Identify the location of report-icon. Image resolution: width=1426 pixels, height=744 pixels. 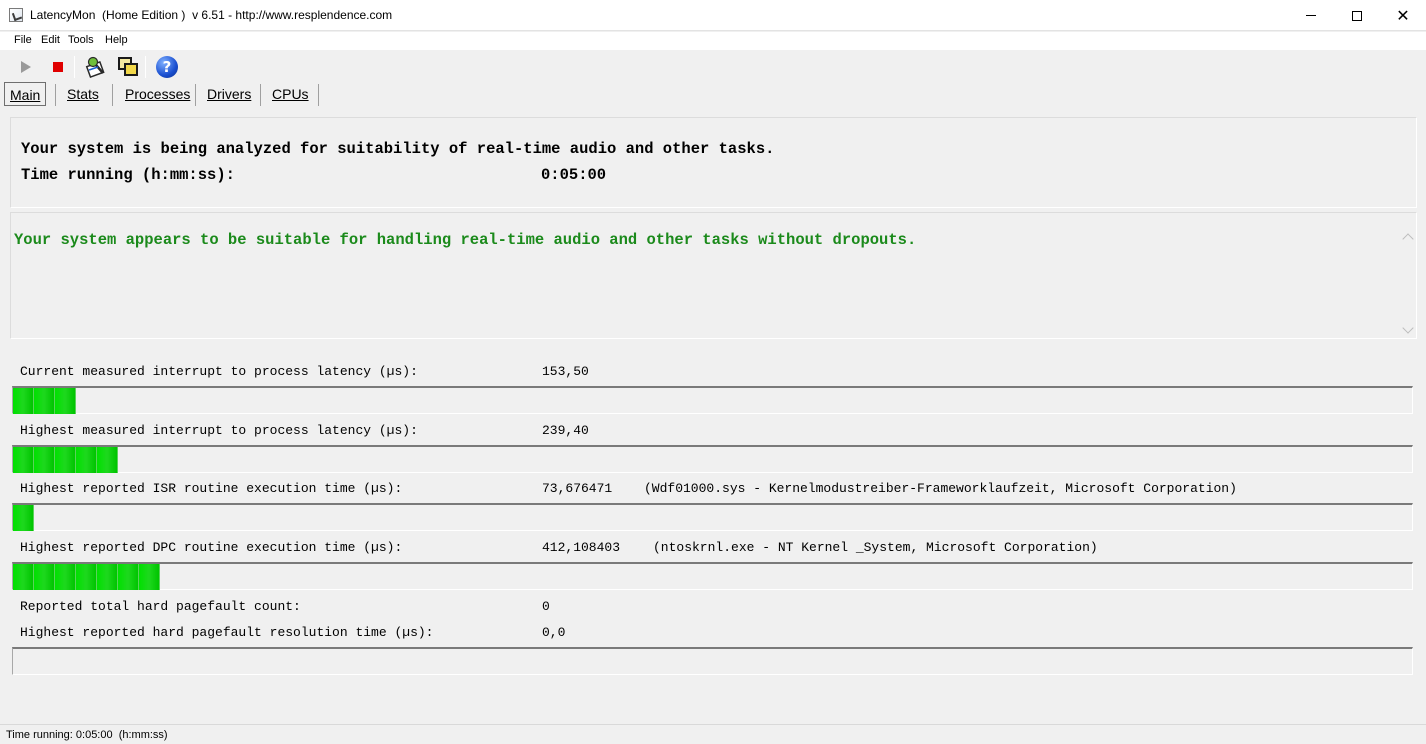
(95, 67).